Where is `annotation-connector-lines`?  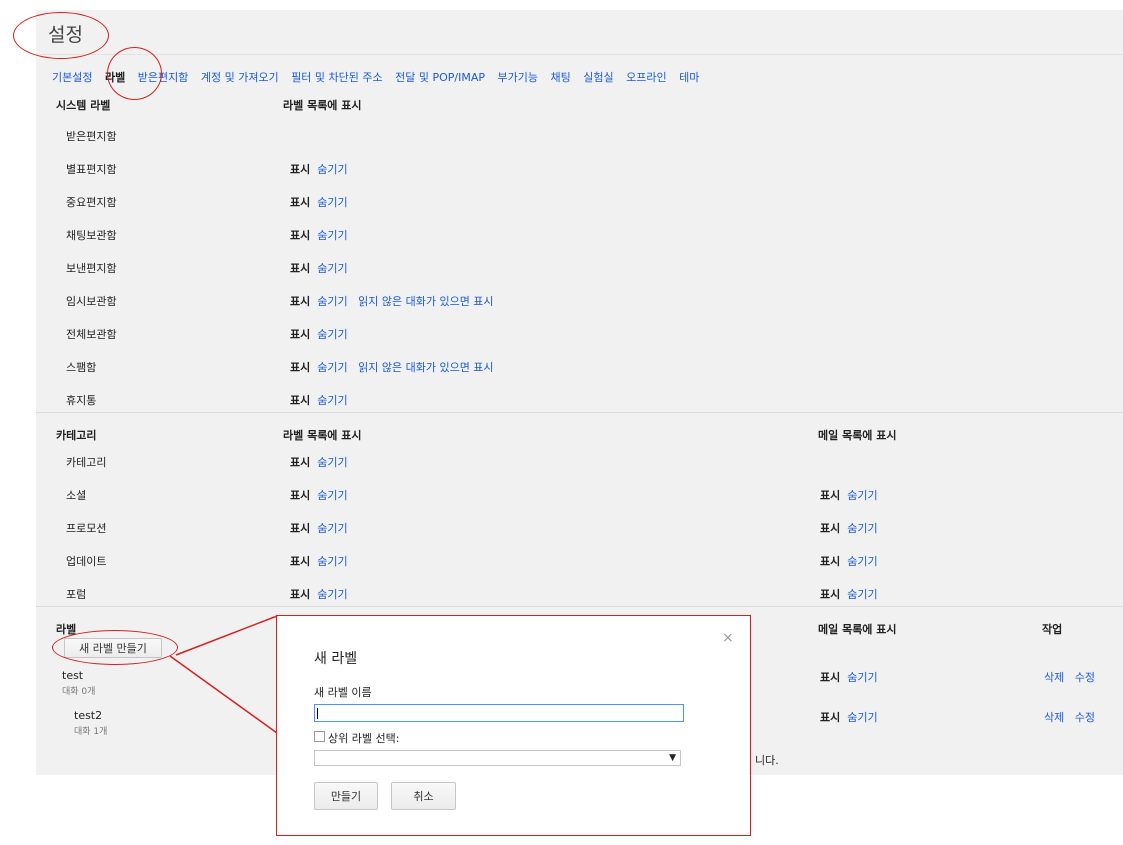 annotation-connector-lines is located at coordinates (223, 674).